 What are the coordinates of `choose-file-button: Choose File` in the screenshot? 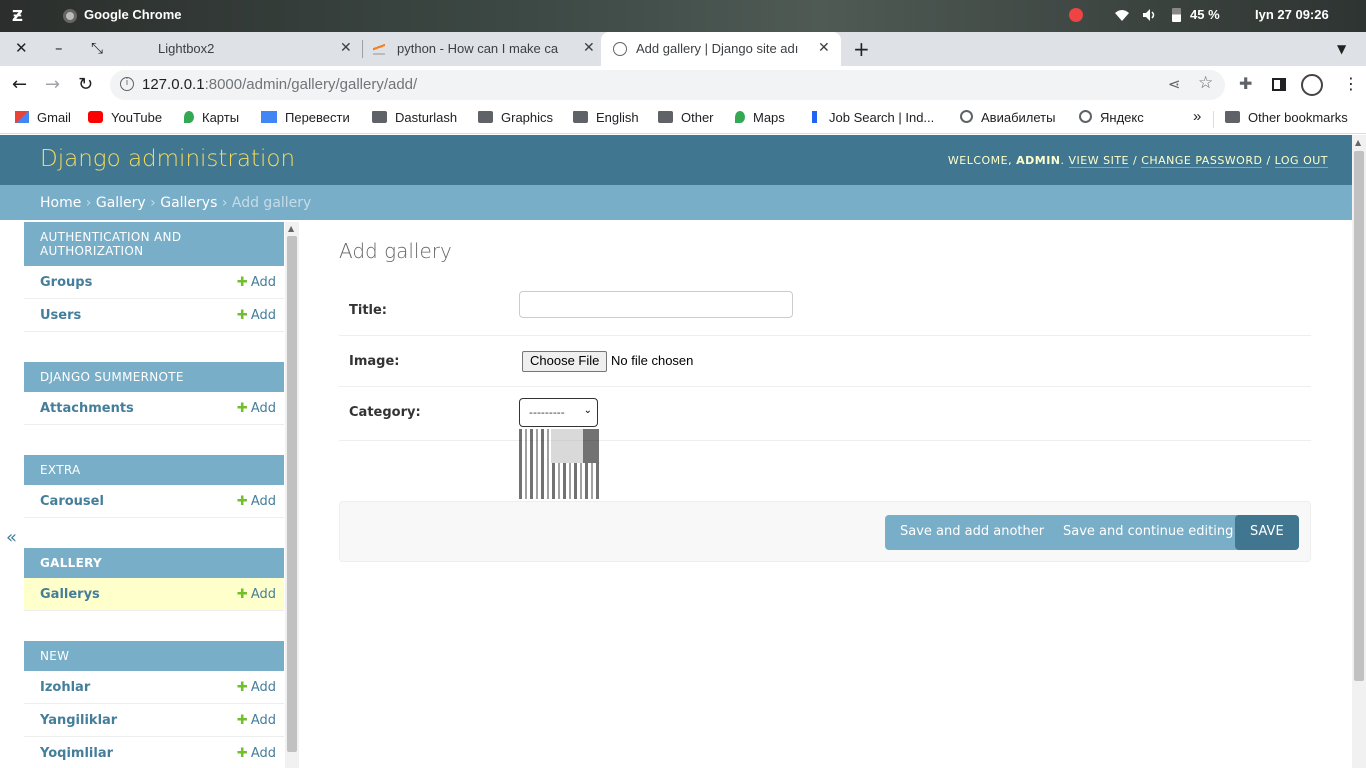 It's located at (565, 361).